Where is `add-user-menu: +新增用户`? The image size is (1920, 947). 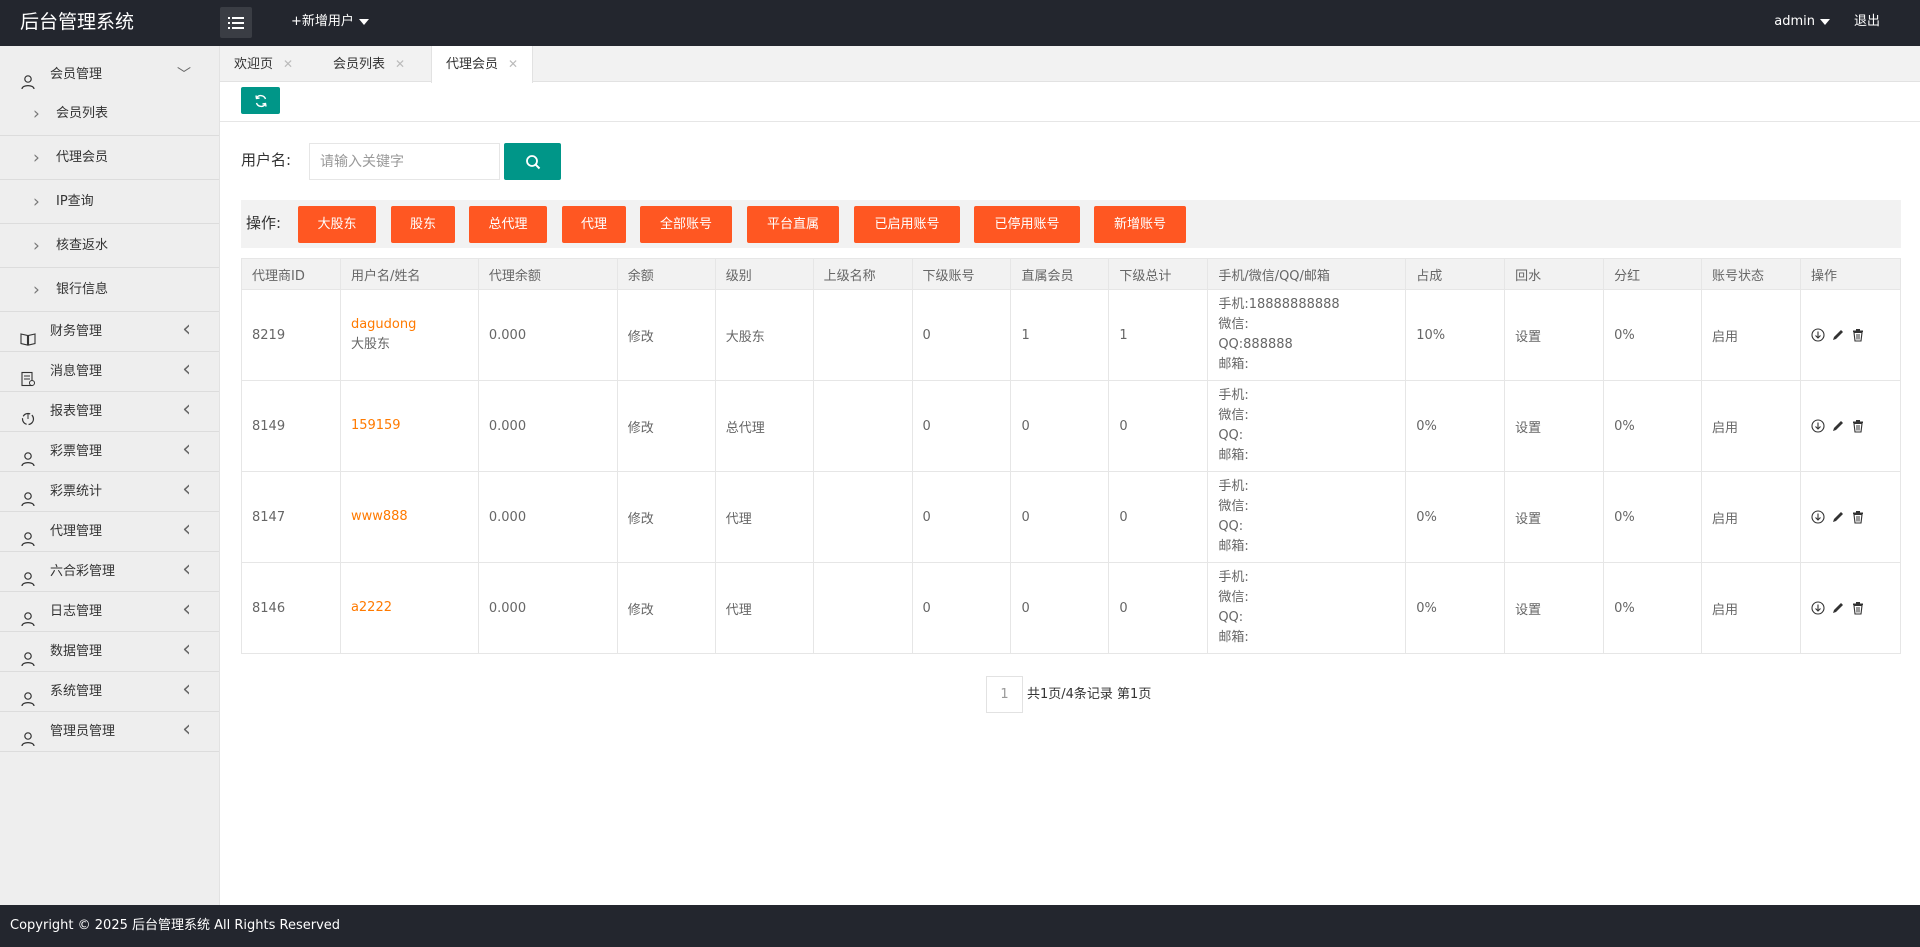 add-user-menu: +新增用户 is located at coordinates (330, 22).